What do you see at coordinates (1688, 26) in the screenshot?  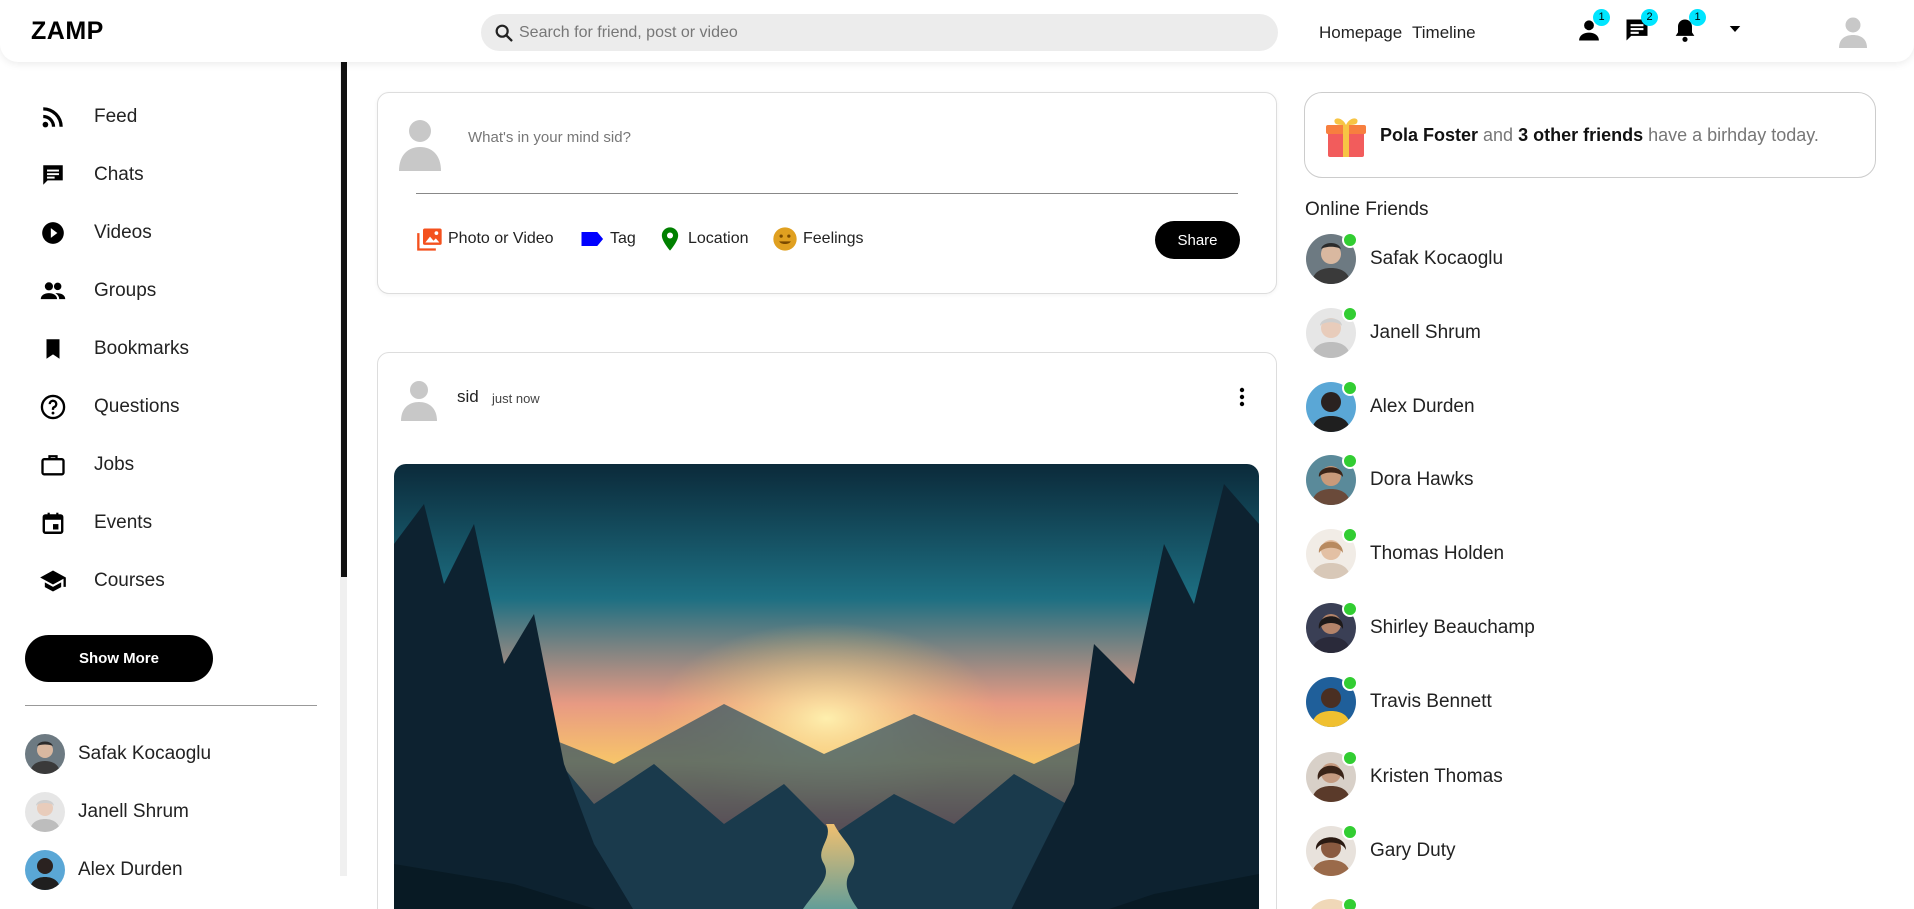 I see `notifications-button: 1` at bounding box center [1688, 26].